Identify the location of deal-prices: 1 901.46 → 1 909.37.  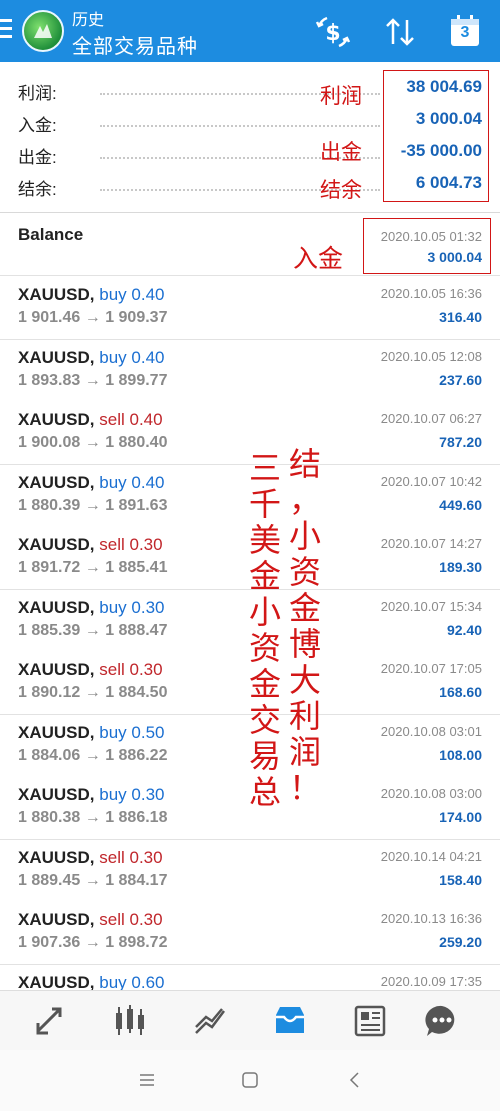
(92, 318).